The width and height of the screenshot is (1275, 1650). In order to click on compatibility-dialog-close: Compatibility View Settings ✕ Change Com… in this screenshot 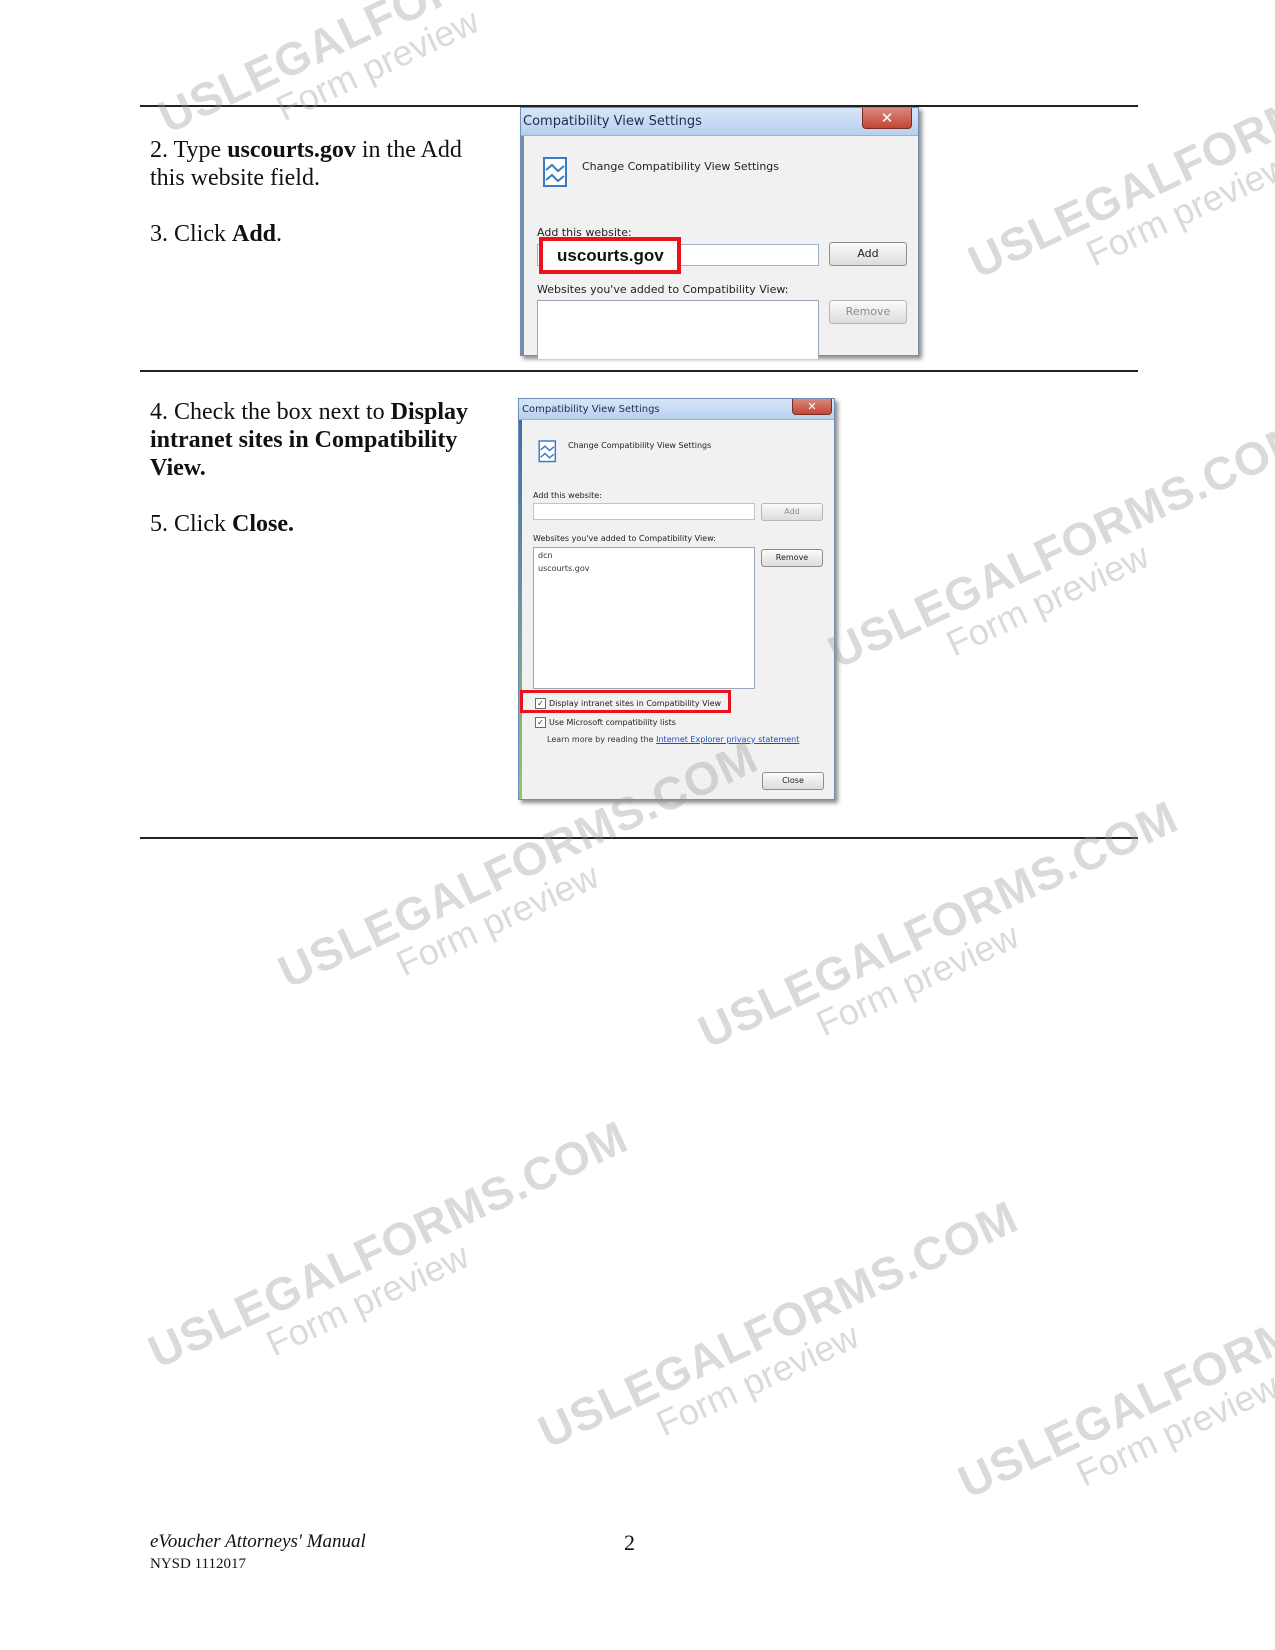, I will do `click(676, 599)`.